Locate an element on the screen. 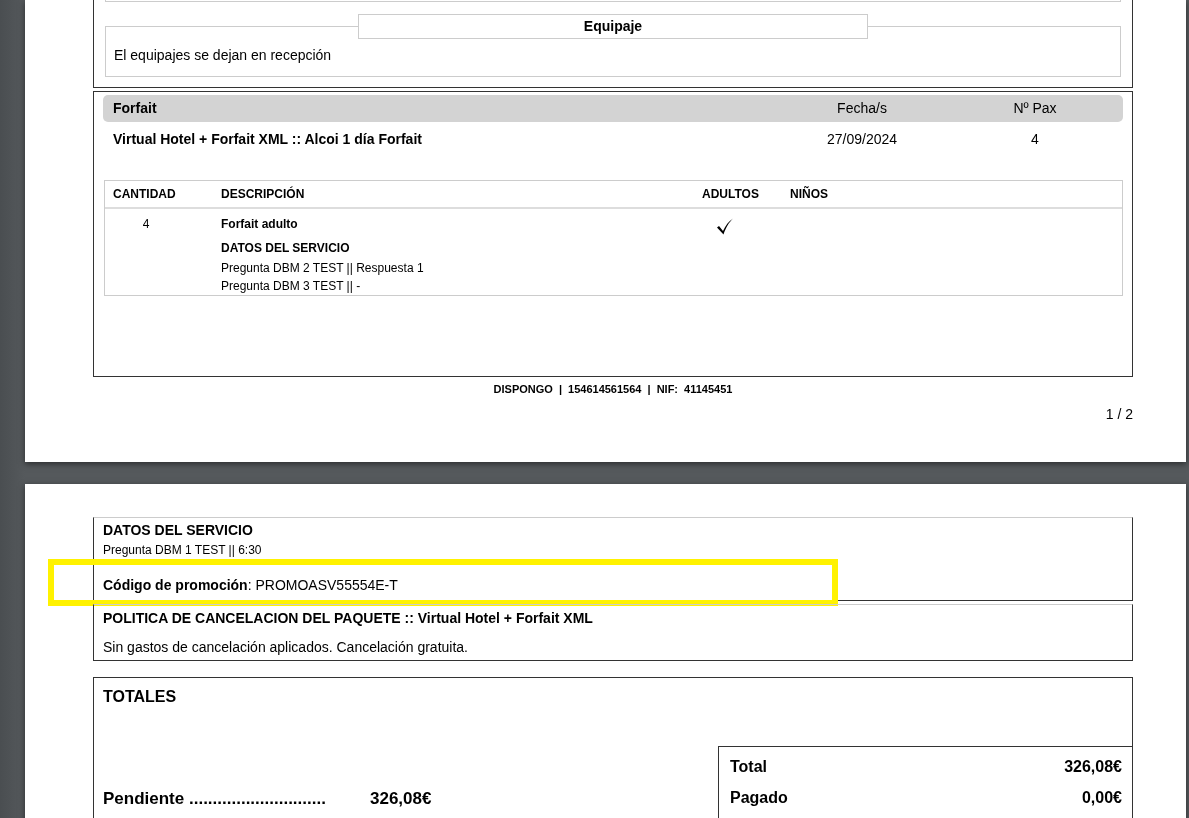 This screenshot has height=818, width=1189. summary-label: Pagado is located at coordinates (759, 797).